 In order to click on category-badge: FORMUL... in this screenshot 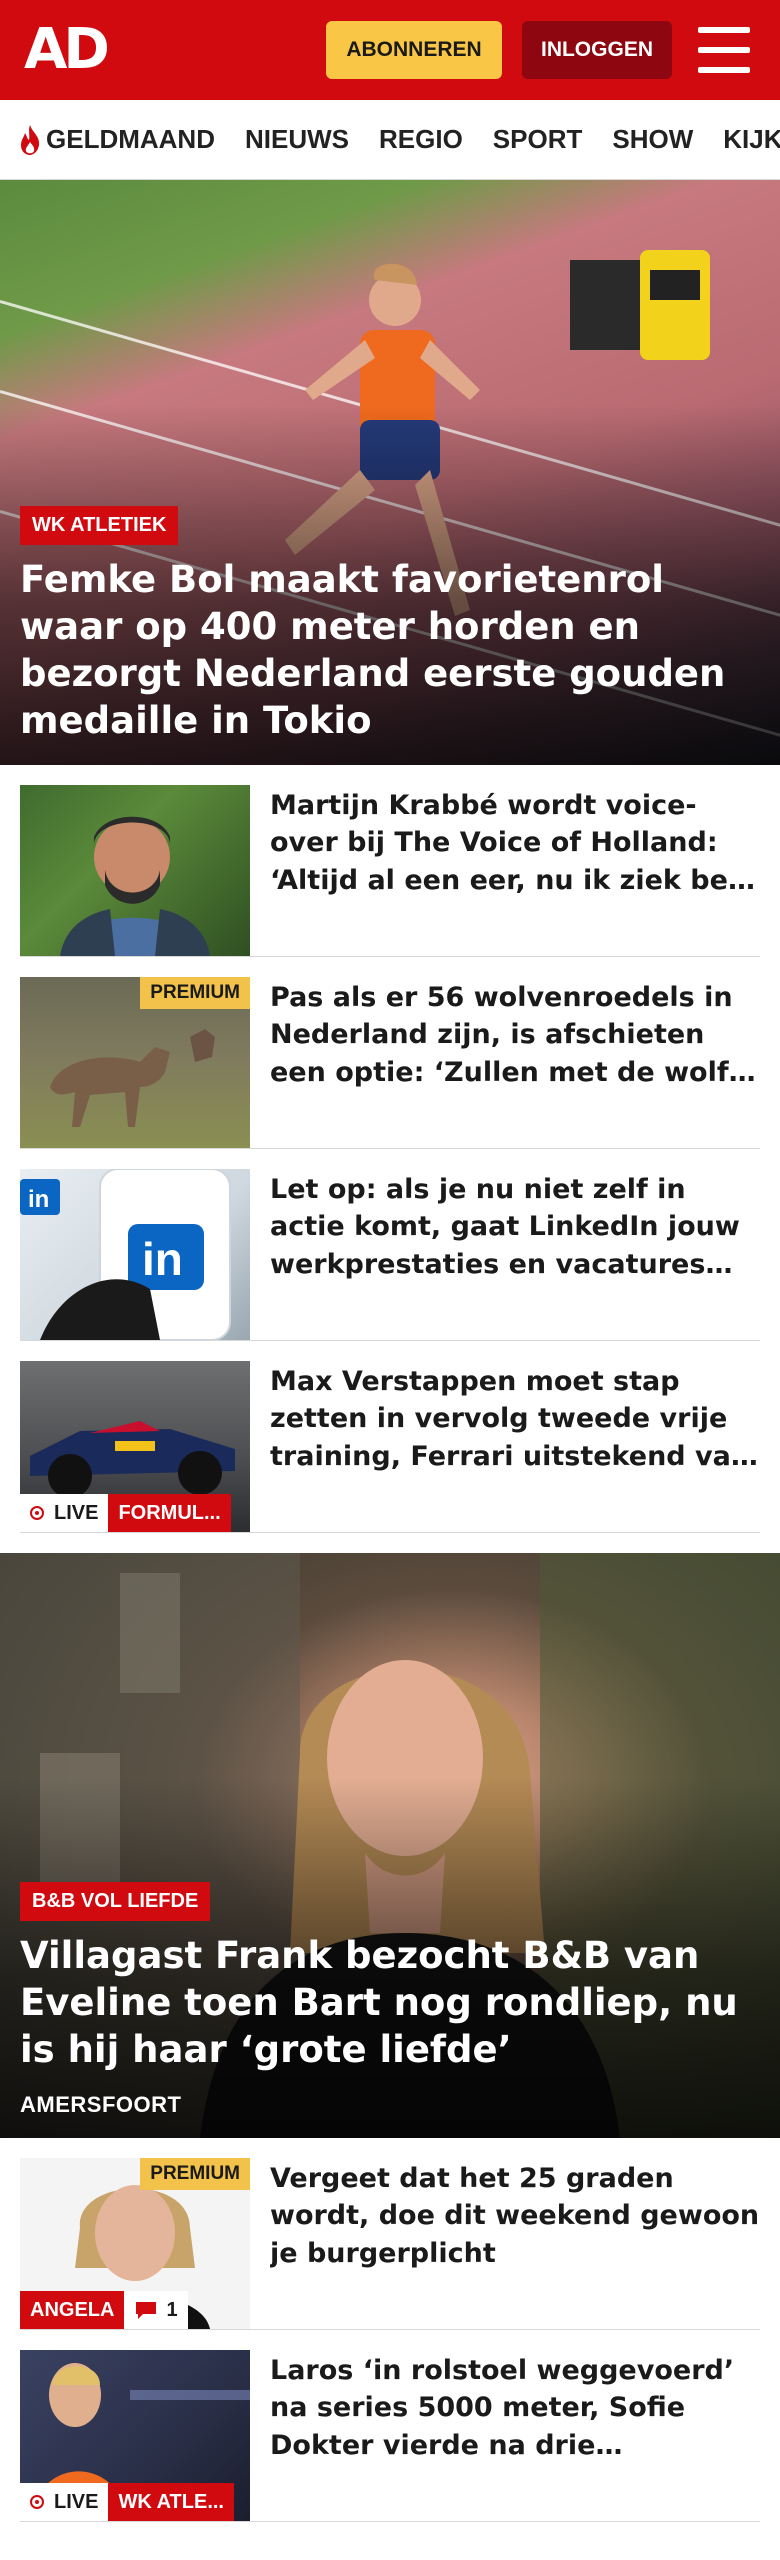, I will do `click(169, 1513)`.